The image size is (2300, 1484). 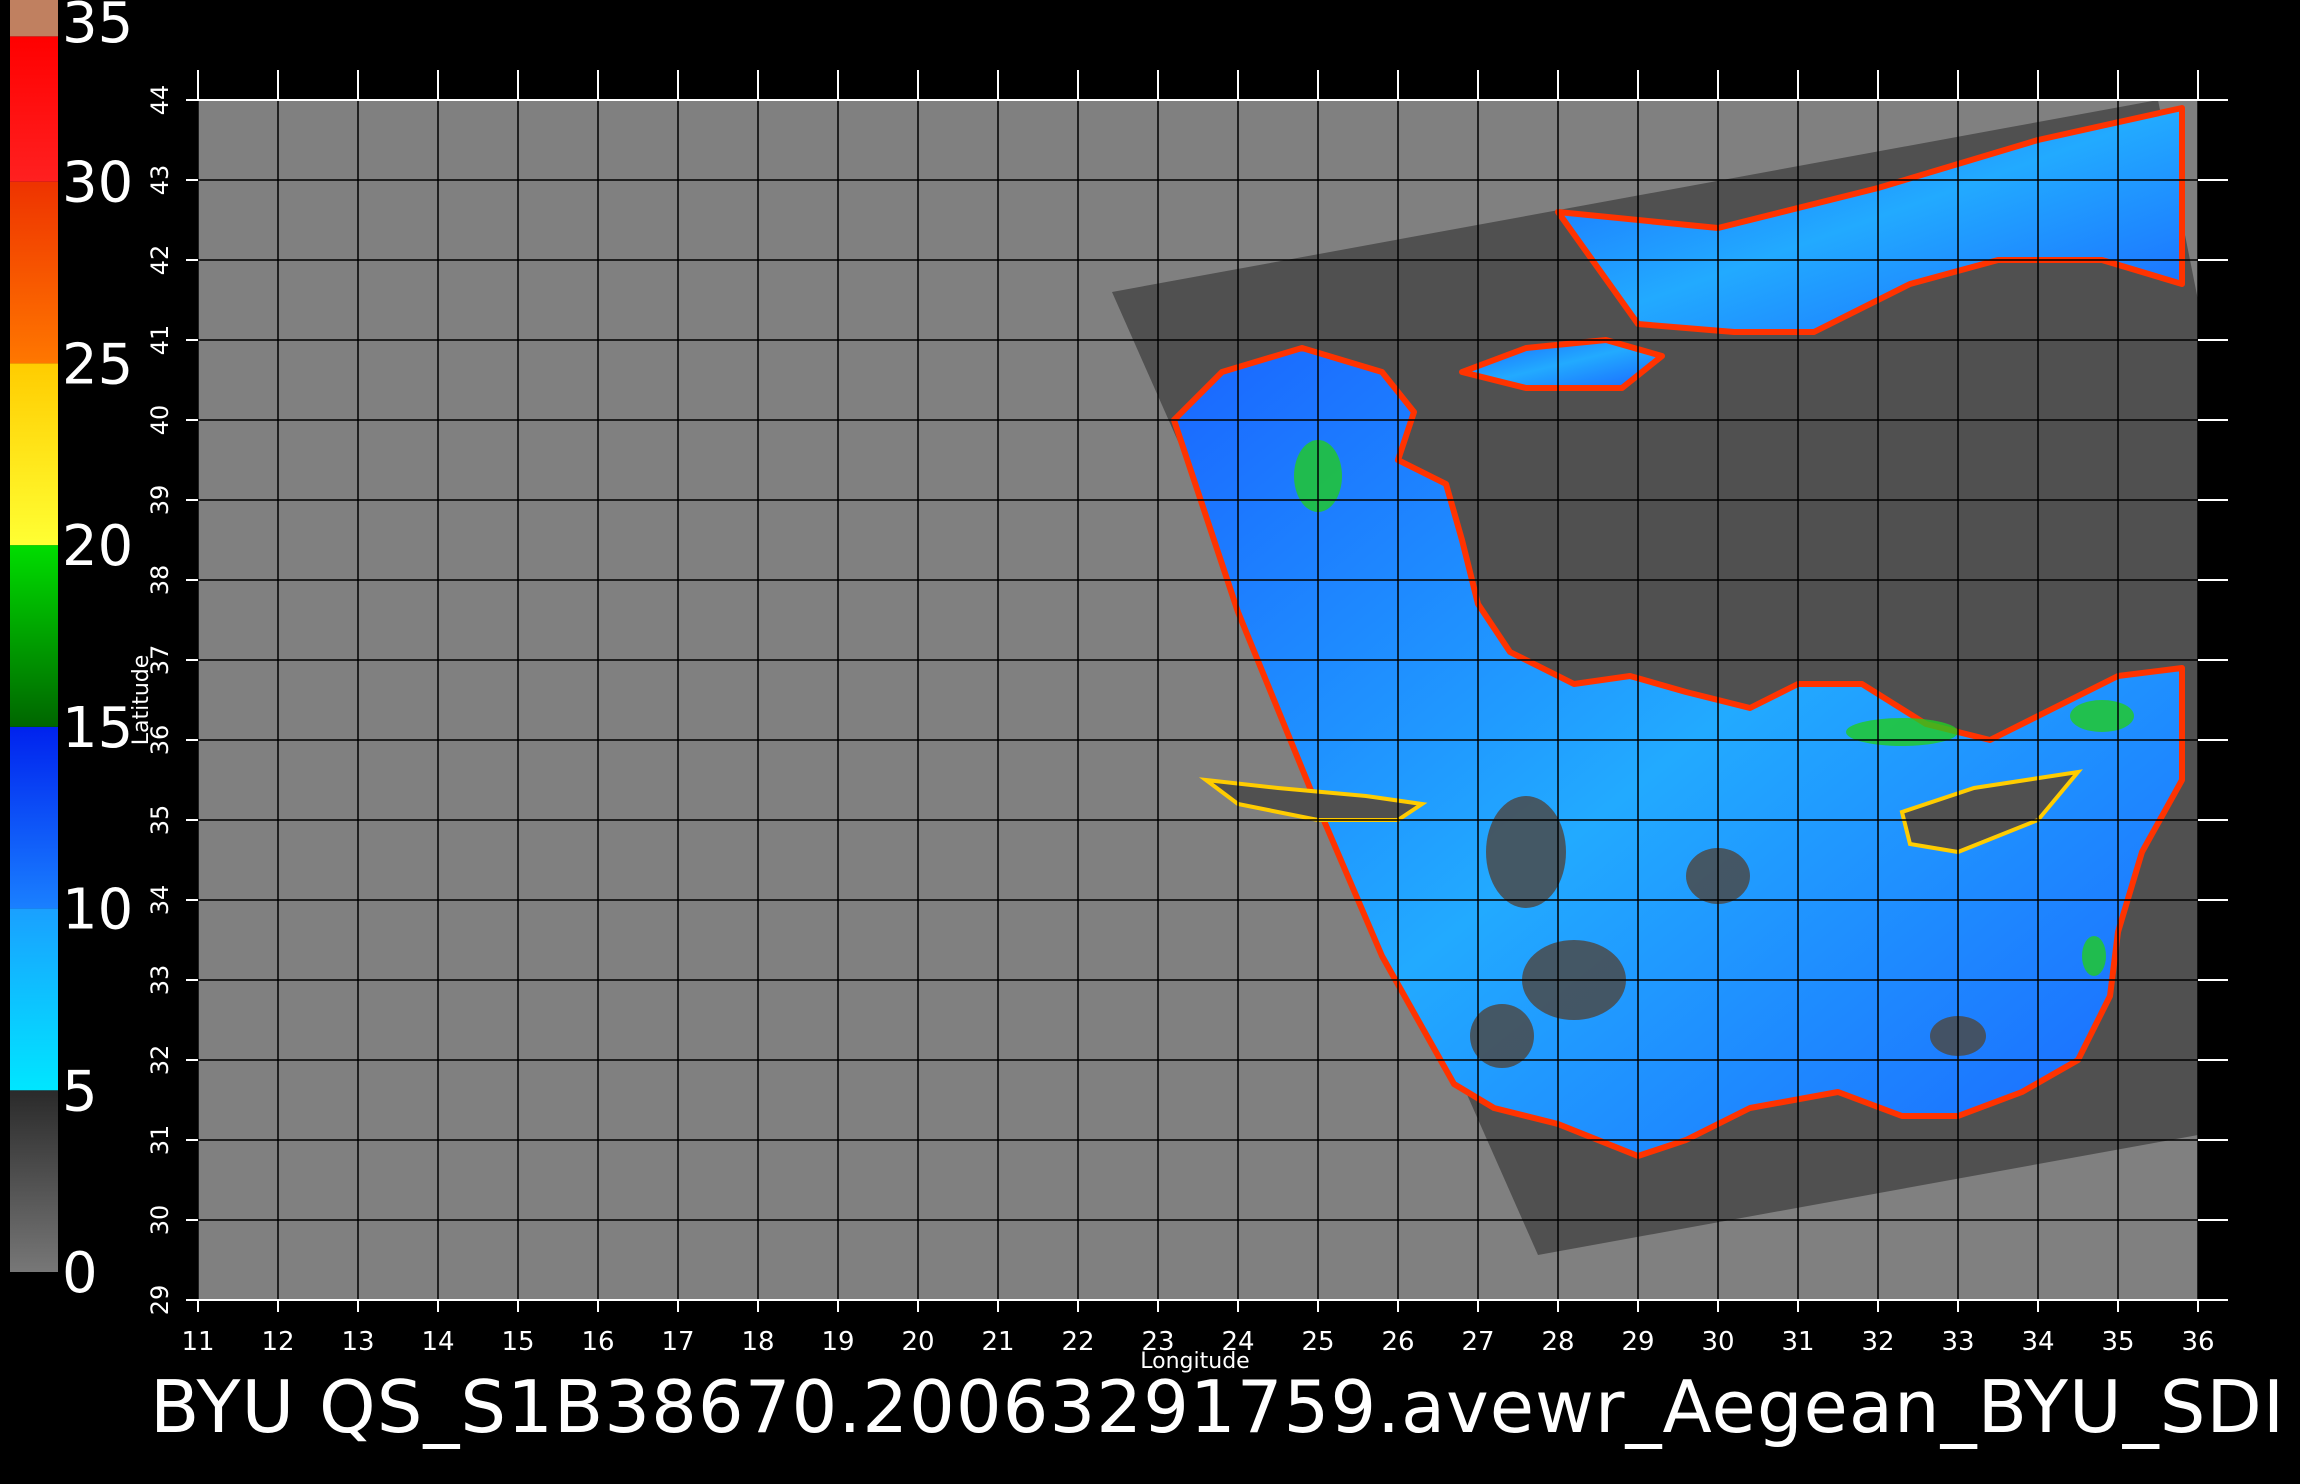 I want to click on longitude-tick-label: 17, so click(x=677, y=1342).